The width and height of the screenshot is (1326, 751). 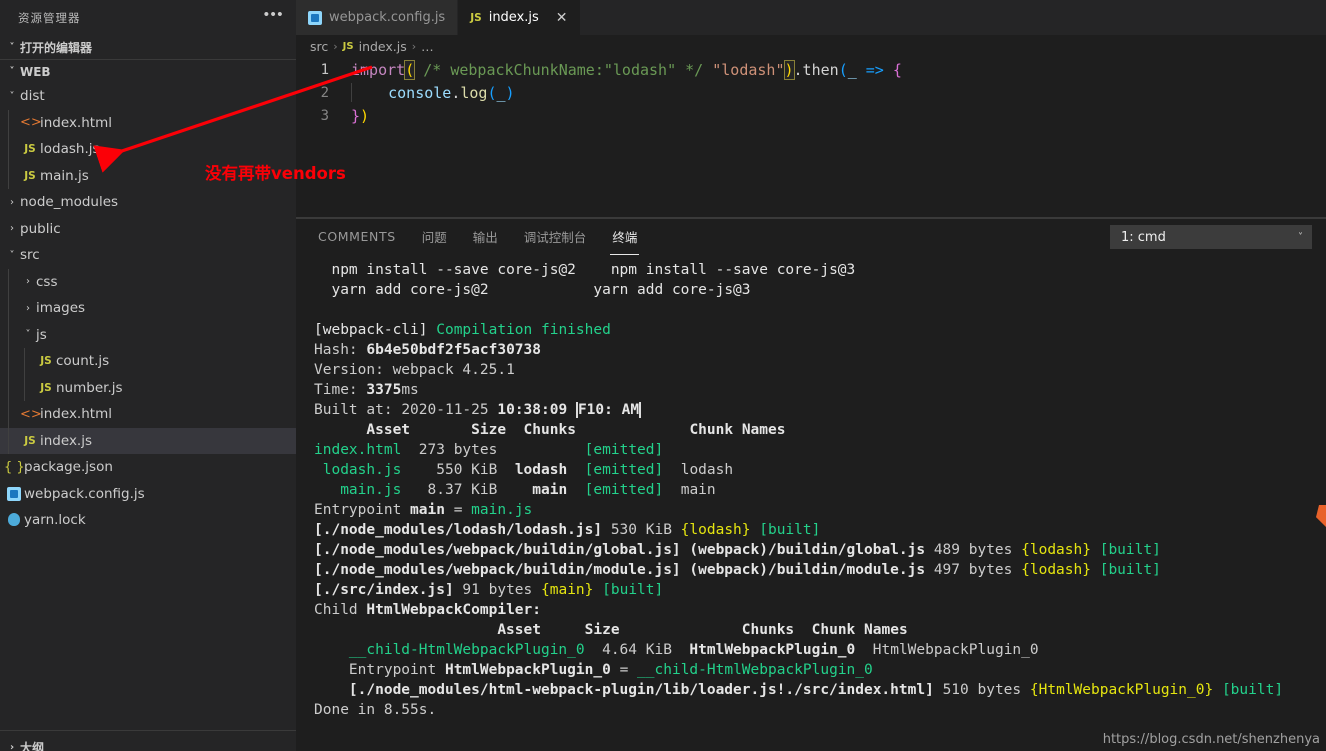 What do you see at coordinates (274, 16) in the screenshot?
I see `ellipsis-icon: •••` at bounding box center [274, 16].